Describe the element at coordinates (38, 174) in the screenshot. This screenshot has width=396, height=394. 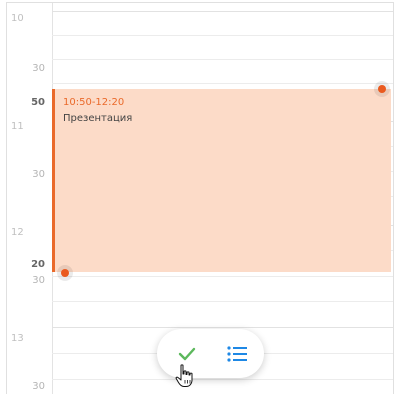
I see `minute-label-11-30: 30` at that location.